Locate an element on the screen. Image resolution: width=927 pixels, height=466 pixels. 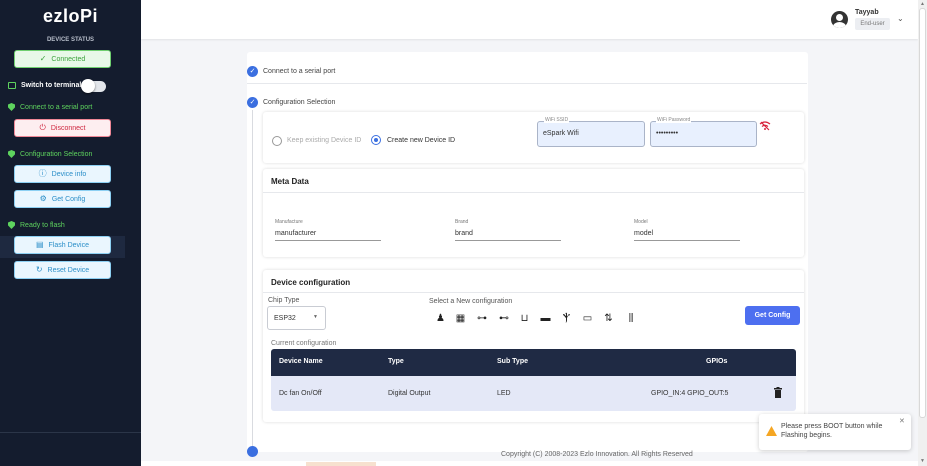
bracket-icon: ⊔ is located at coordinates (524, 318).